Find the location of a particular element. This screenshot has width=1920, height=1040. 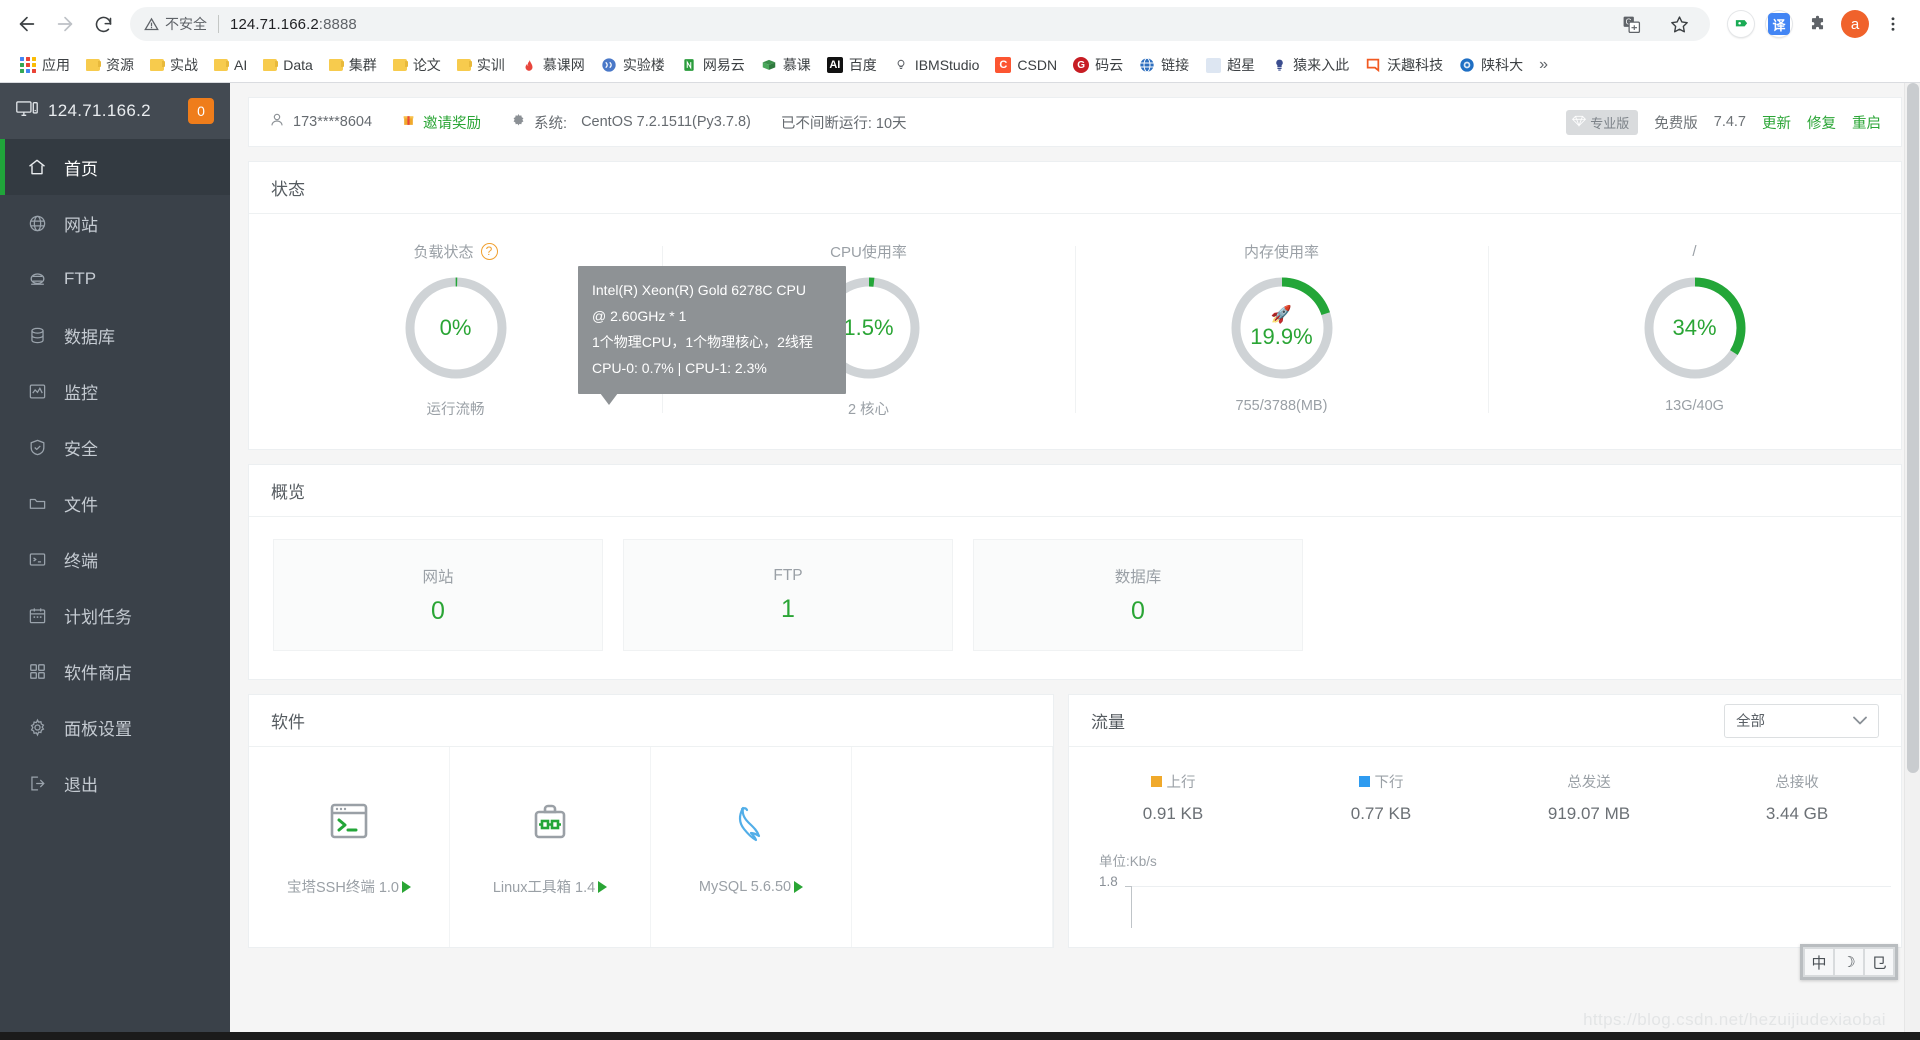

traffic-stat-download: 下行 0.77 KB is located at coordinates (1381, 797).